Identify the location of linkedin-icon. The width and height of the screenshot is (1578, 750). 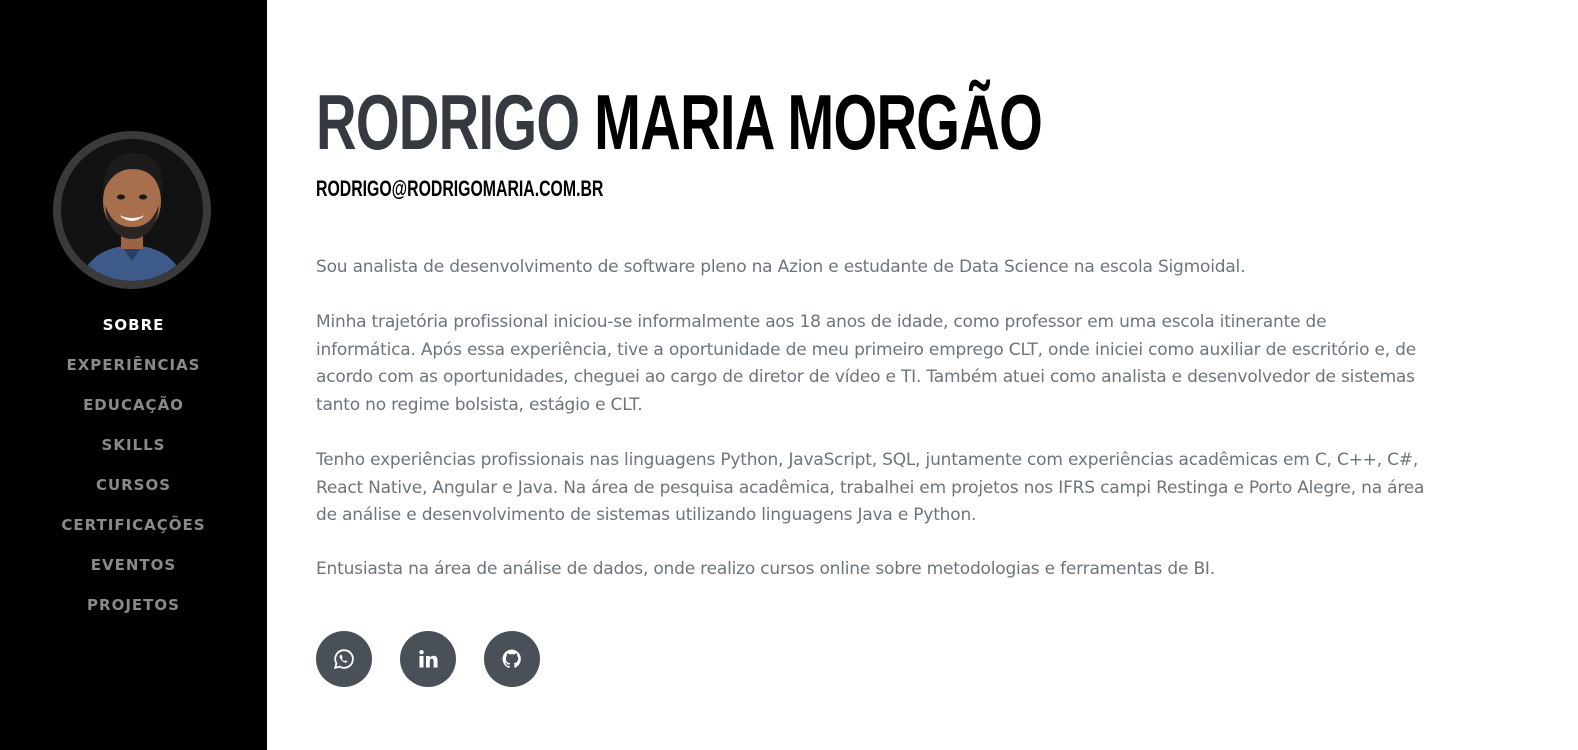
(428, 659).